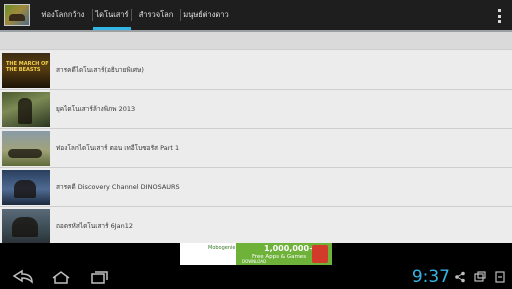 Image resolution: width=512 pixels, height=289 pixels. What do you see at coordinates (118, 148) in the screenshot?
I see `list-item-label: ท่องโลกไดโนเสาร์ ตอน เทอีโบซอรัส Part 1` at bounding box center [118, 148].